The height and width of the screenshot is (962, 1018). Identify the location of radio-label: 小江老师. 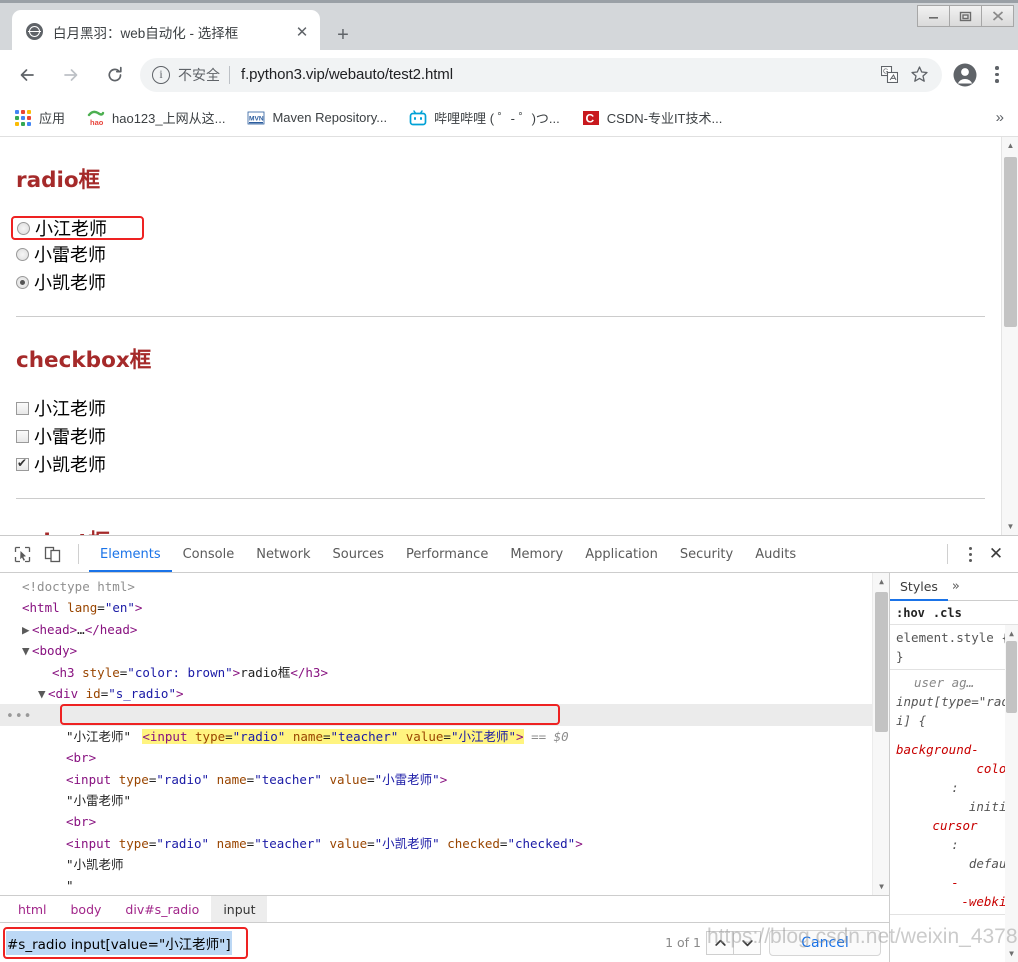
(71, 229).